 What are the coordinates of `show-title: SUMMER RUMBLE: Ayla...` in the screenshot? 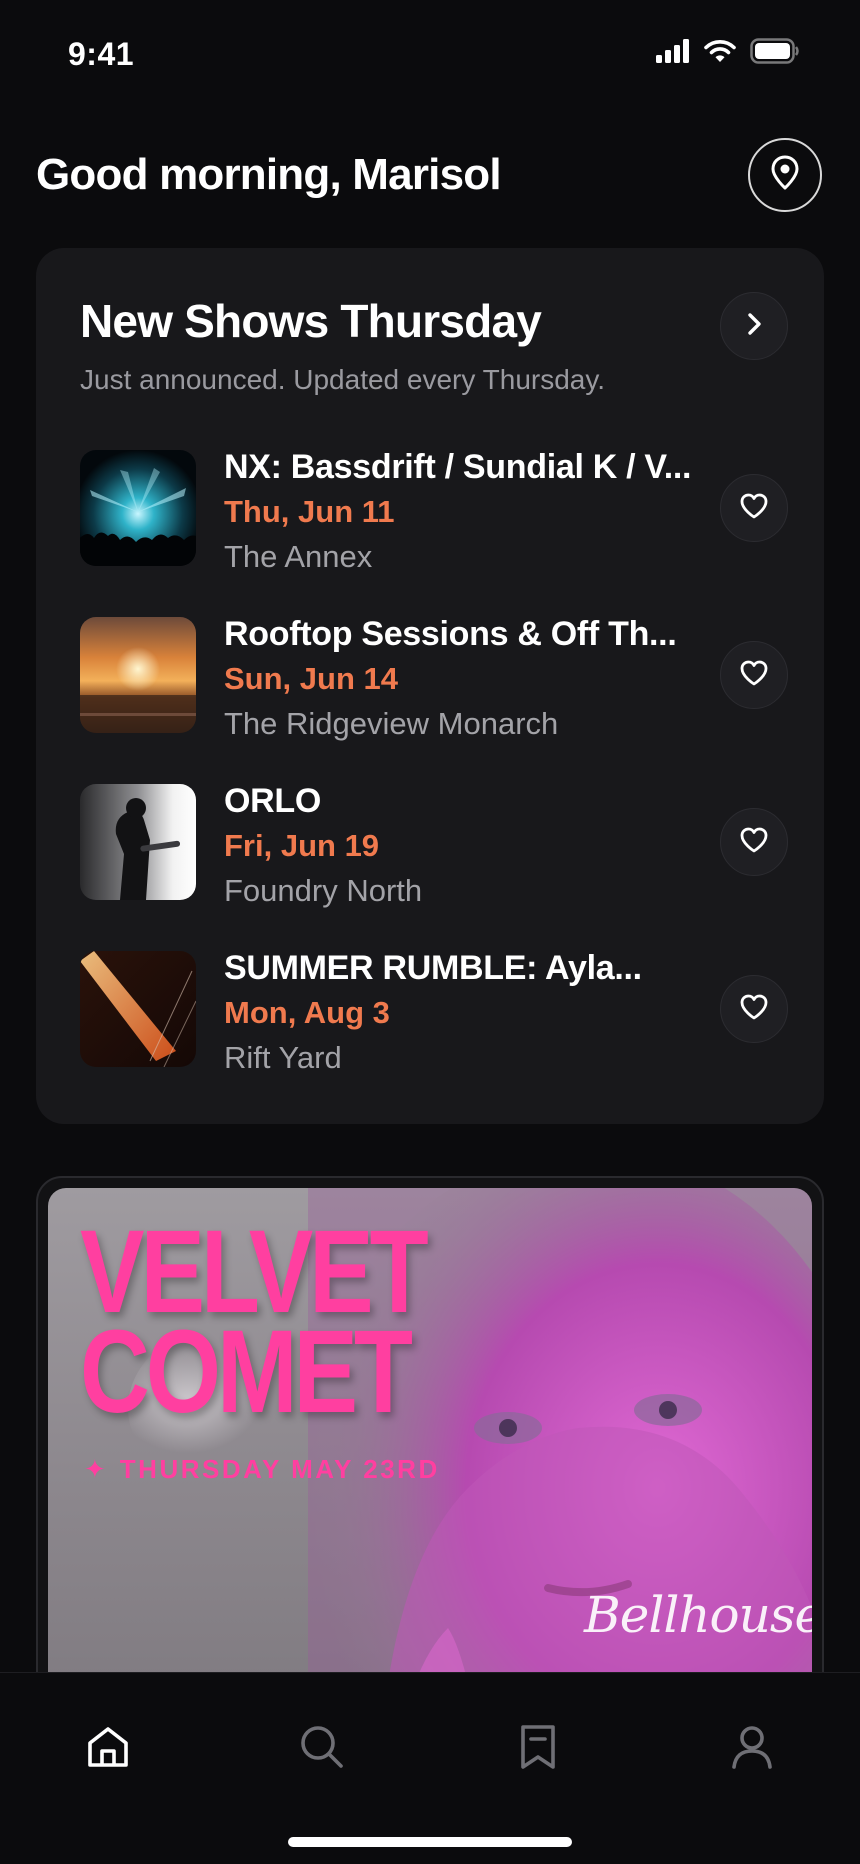 It's located at (433, 968).